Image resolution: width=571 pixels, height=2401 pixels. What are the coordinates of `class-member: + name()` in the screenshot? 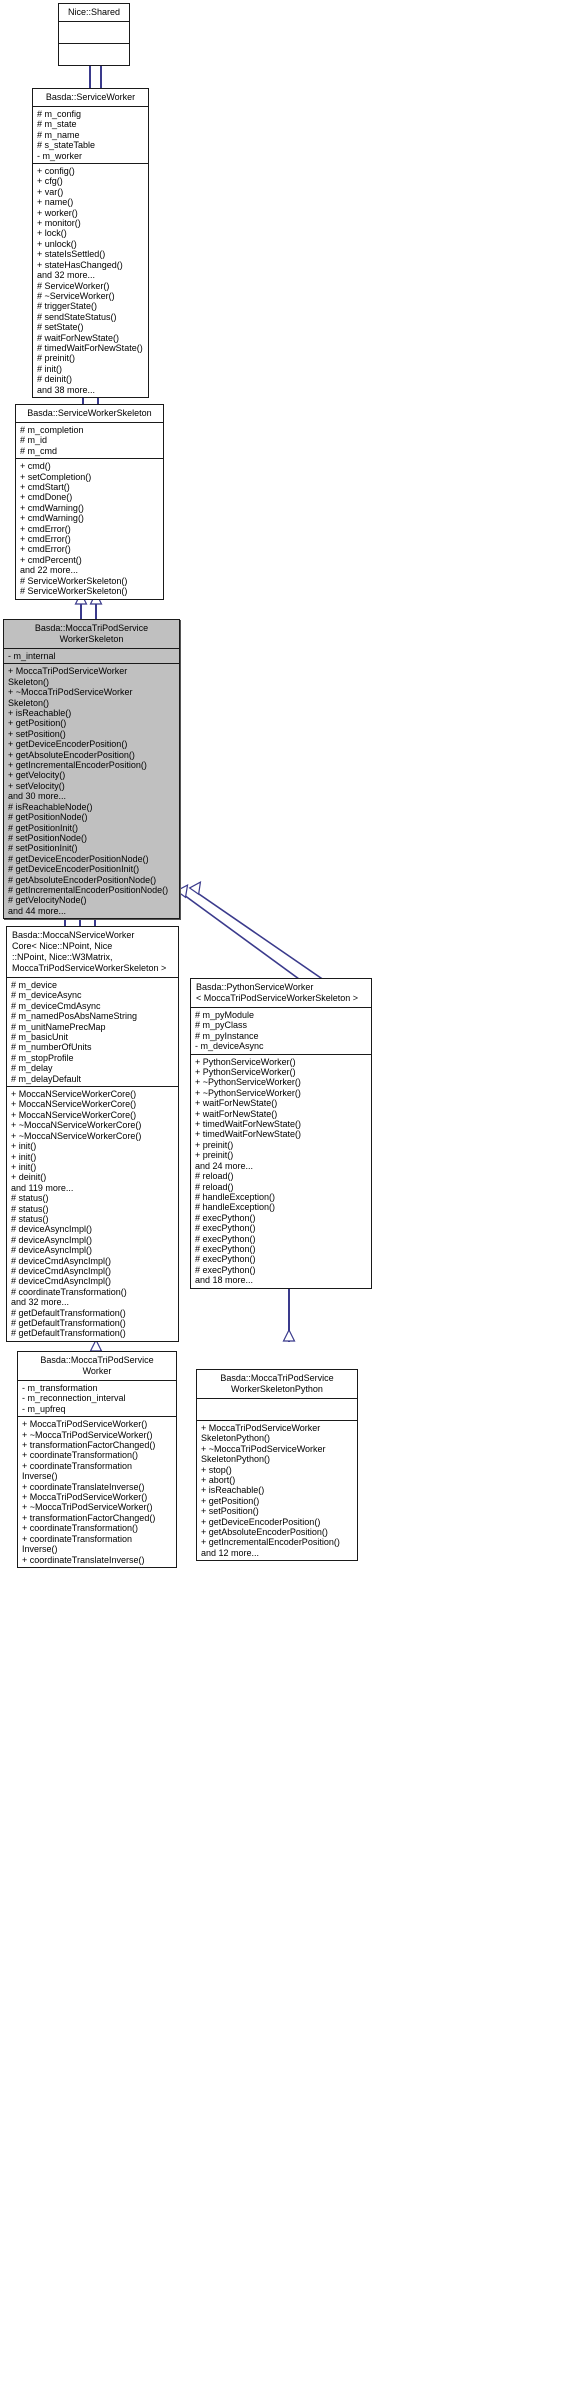 It's located at (55, 202).